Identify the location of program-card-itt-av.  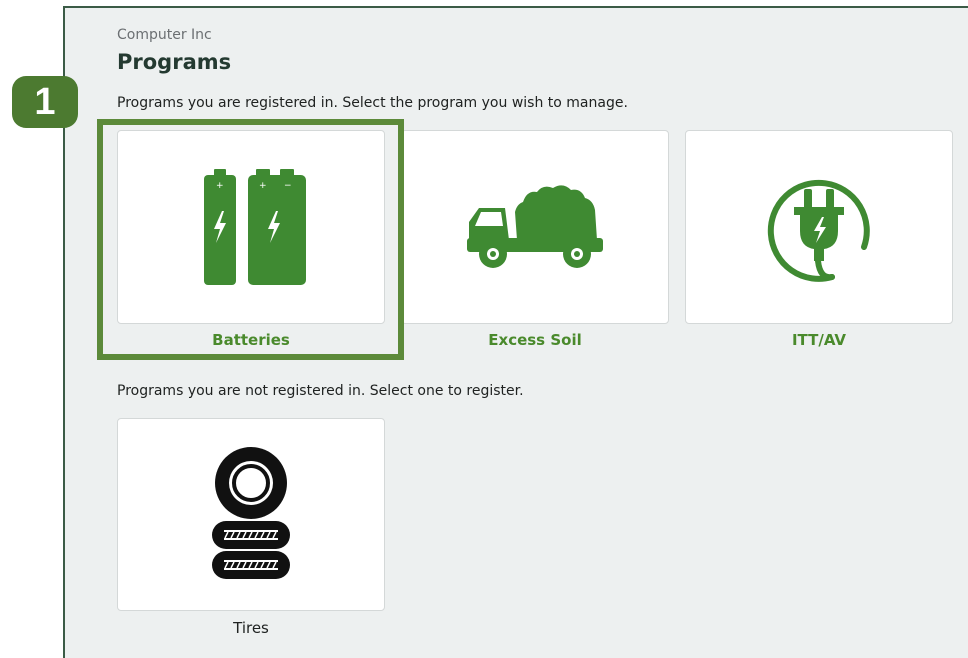
(819, 227).